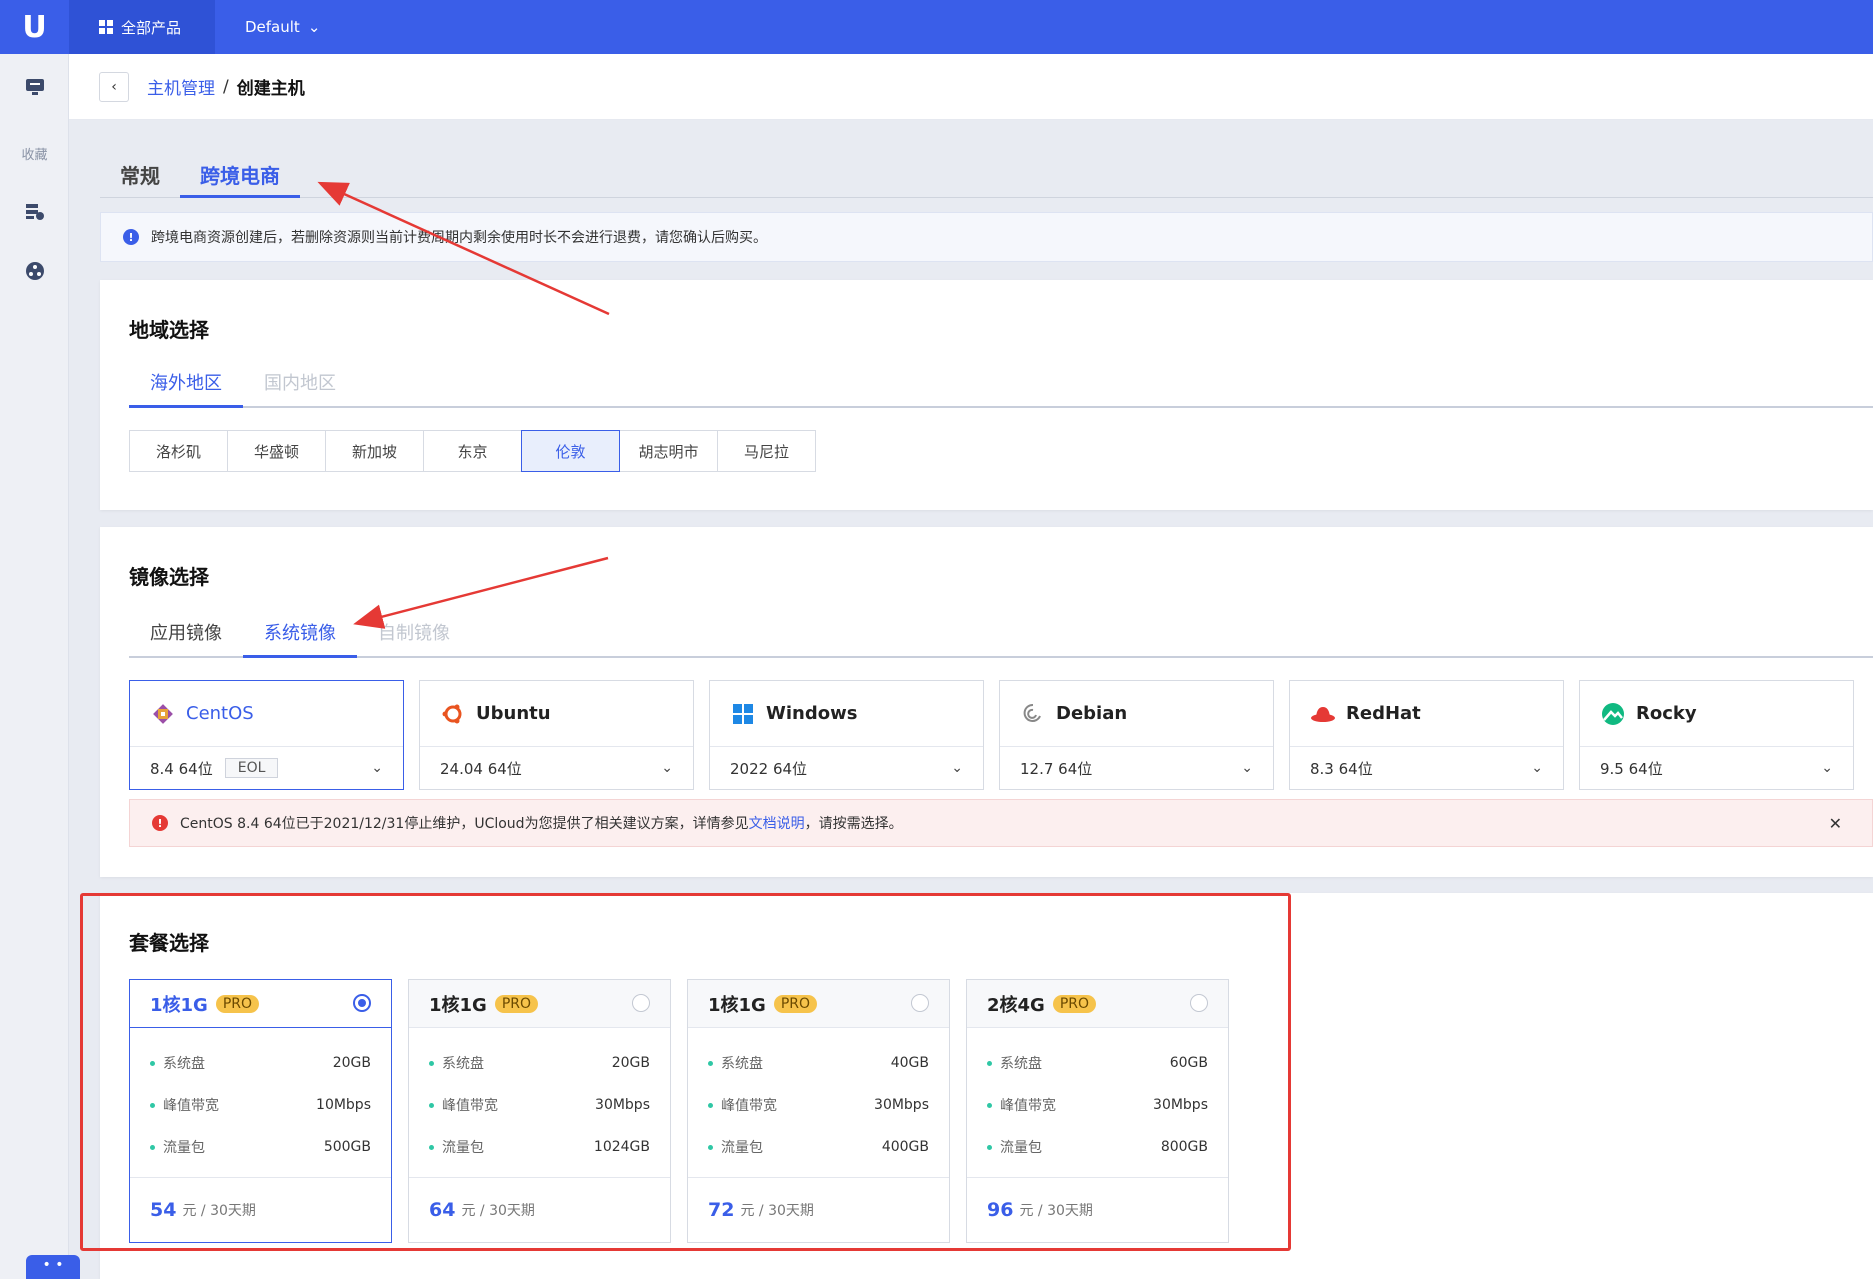 The width and height of the screenshot is (1873, 1279). Describe the element at coordinates (169, 943) in the screenshot. I see `plan-title: 套餐选择` at that location.